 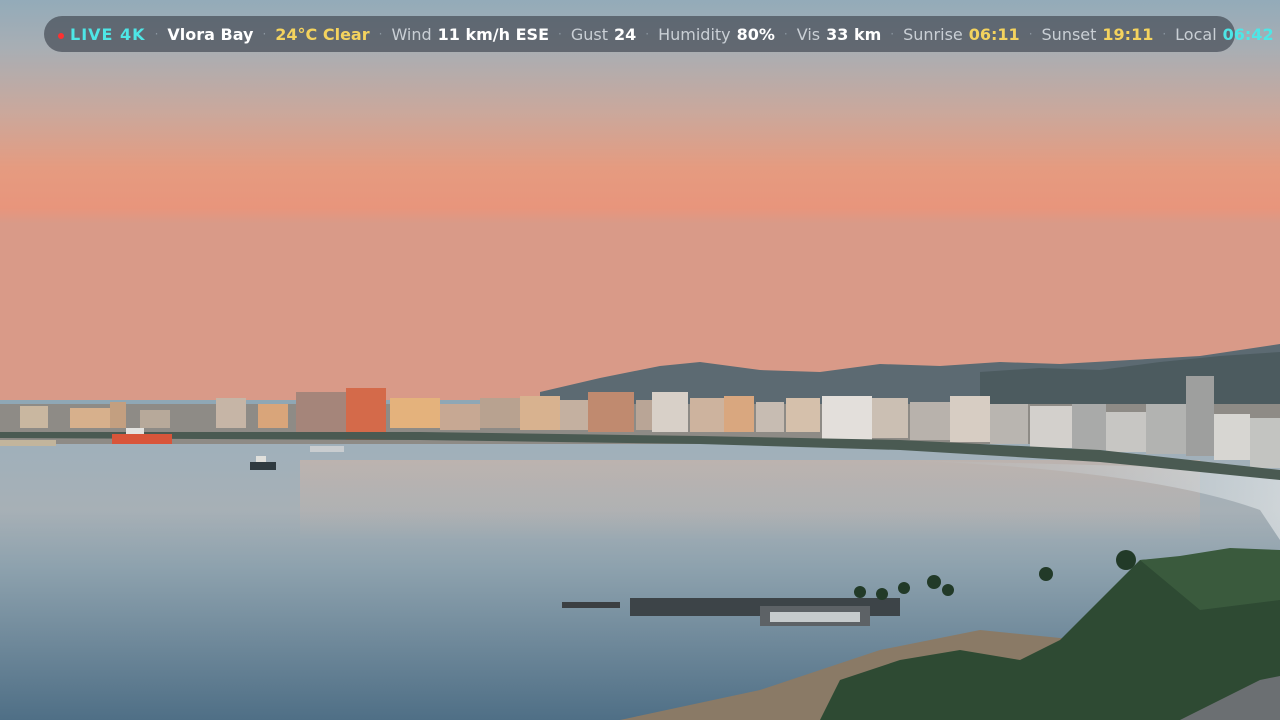 I want to click on visibility-readout: Vis 33 km, so click(x=839, y=34).